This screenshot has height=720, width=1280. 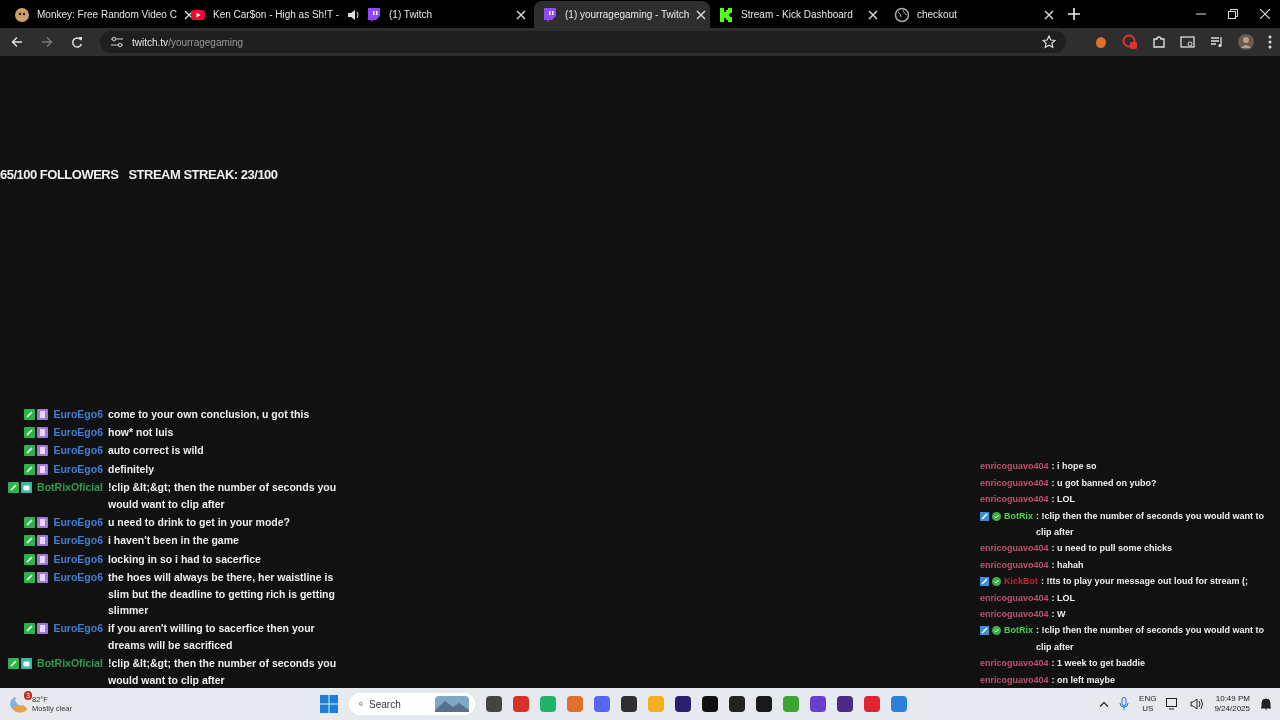 What do you see at coordinates (1104, 483) in the screenshot?
I see `chat-message: : u got banned on yubo?` at bounding box center [1104, 483].